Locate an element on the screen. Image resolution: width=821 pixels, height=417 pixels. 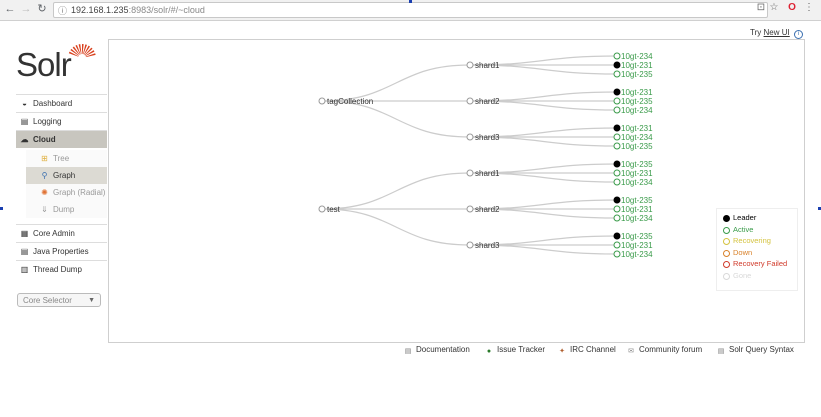
menu-icon: ⋮ is located at coordinates (809, 8).